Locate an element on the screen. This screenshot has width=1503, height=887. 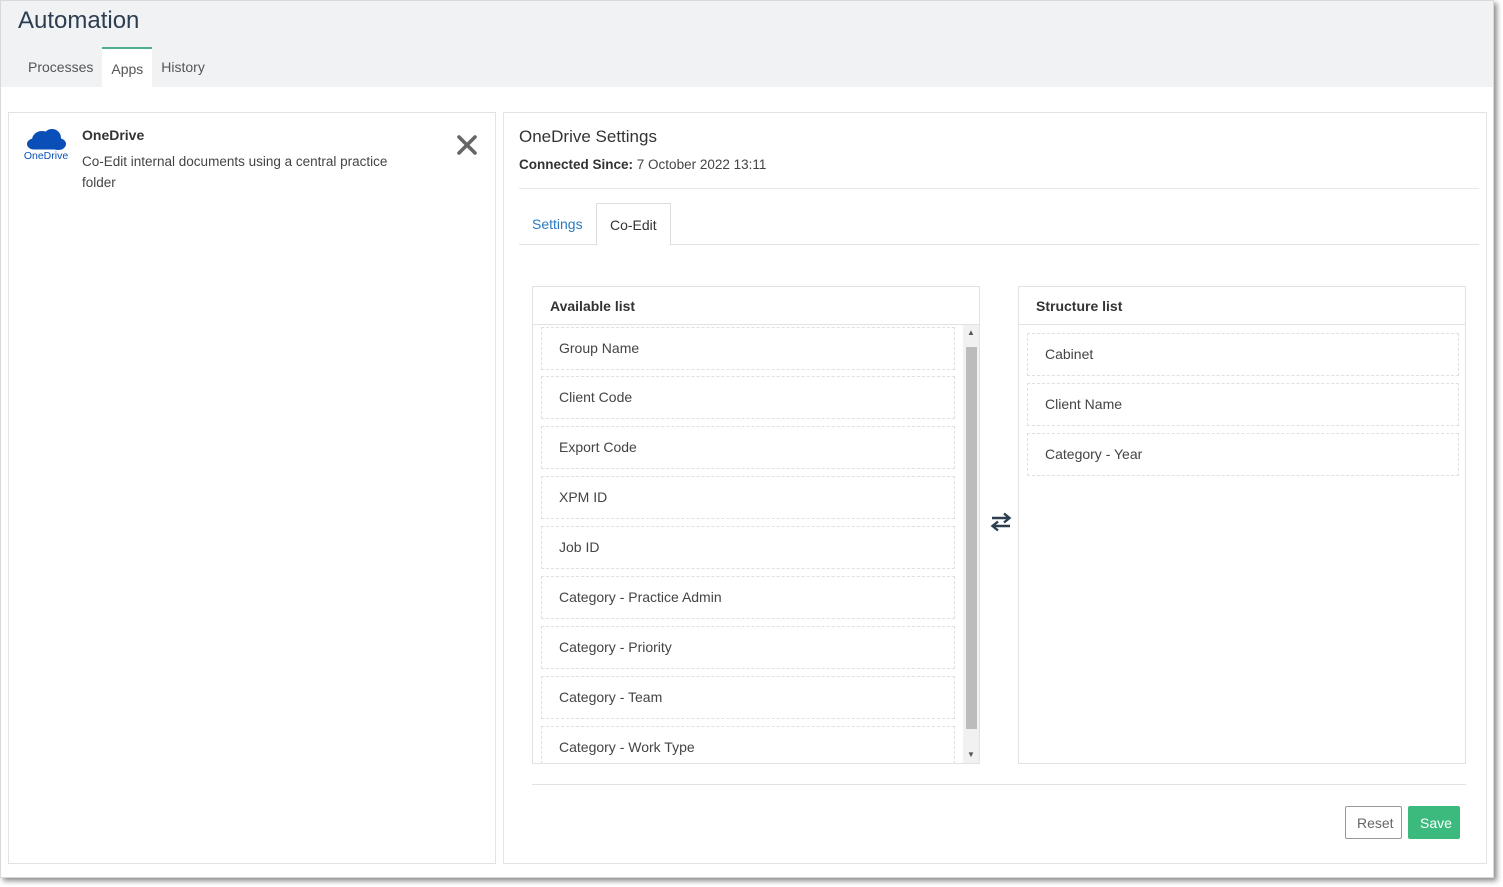
tab-co-edit: Co-Edit is located at coordinates (633, 224).